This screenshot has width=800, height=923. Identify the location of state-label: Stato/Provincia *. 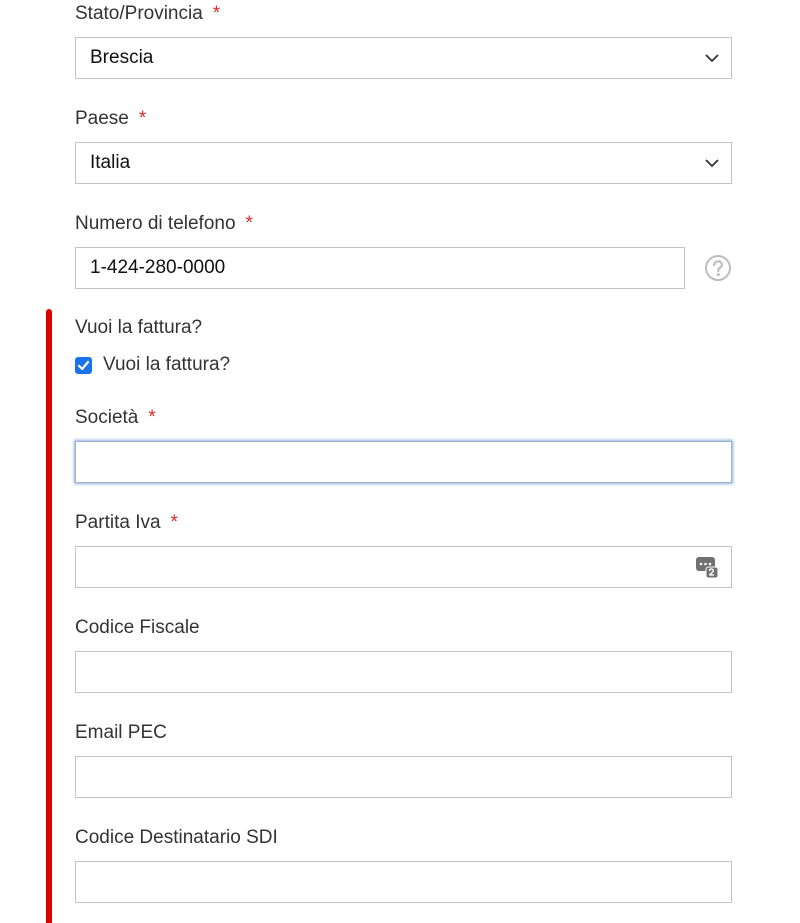
(148, 13).